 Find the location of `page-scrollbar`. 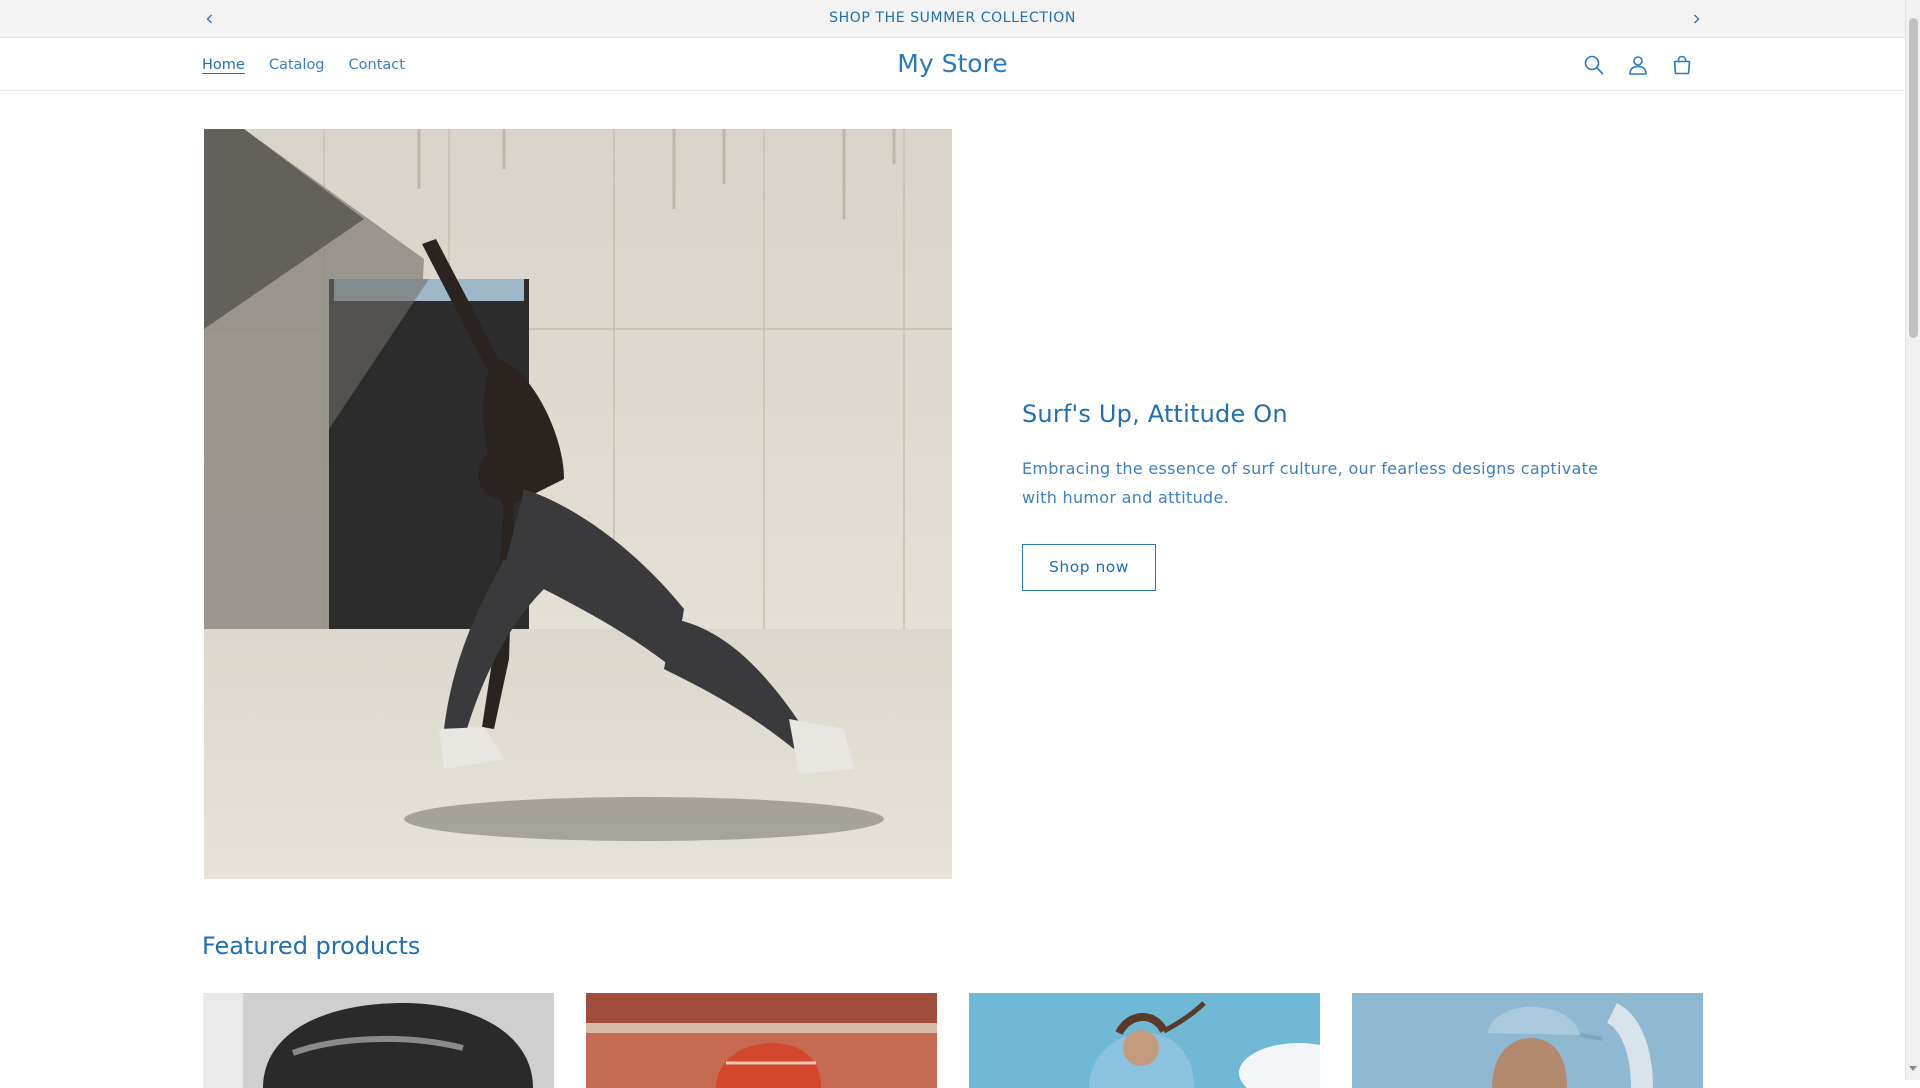

page-scrollbar is located at coordinates (1912, 540).